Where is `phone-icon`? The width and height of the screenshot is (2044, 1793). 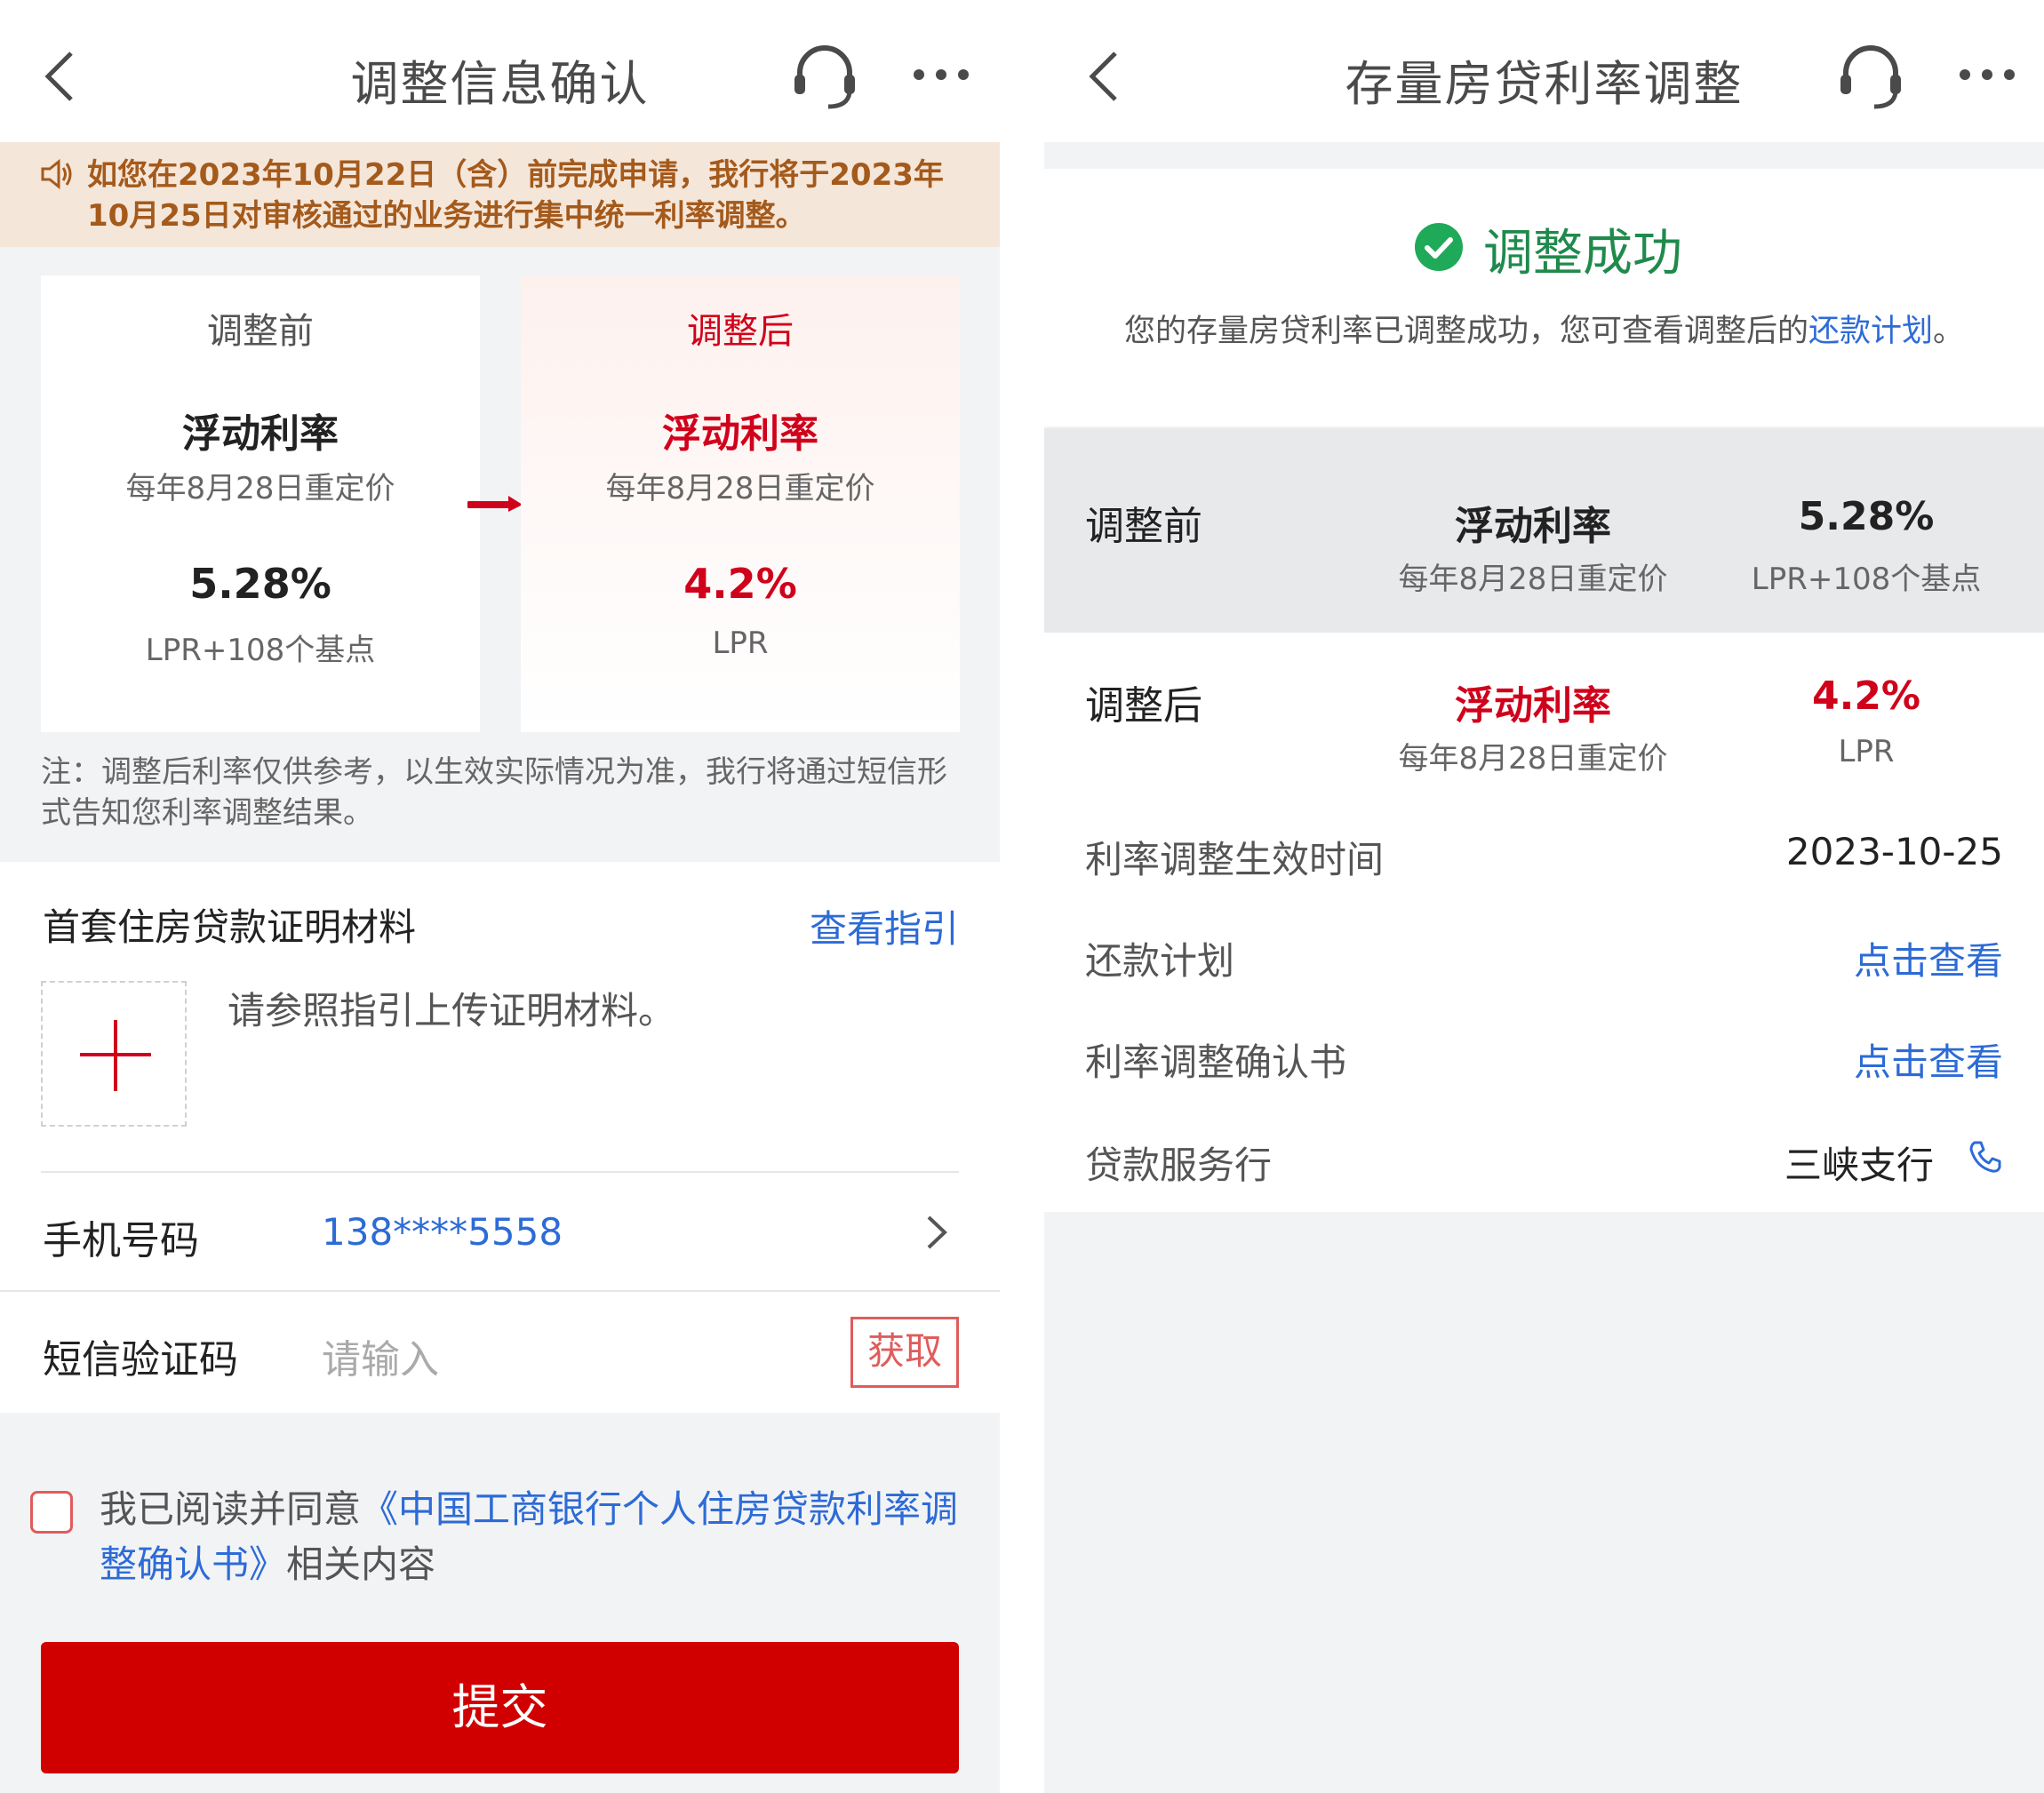 phone-icon is located at coordinates (1985, 1157).